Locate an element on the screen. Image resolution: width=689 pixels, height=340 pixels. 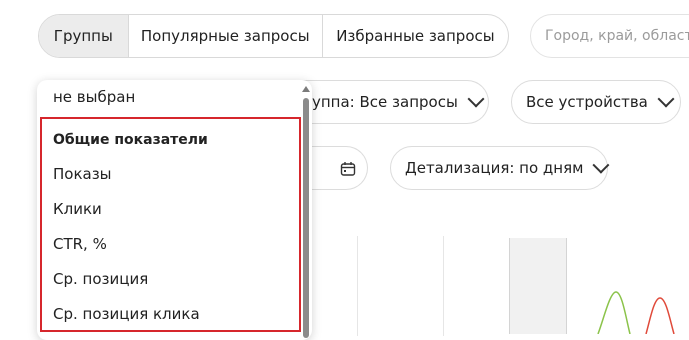
dropdown-item-clicks: Клики is located at coordinates (77, 209).